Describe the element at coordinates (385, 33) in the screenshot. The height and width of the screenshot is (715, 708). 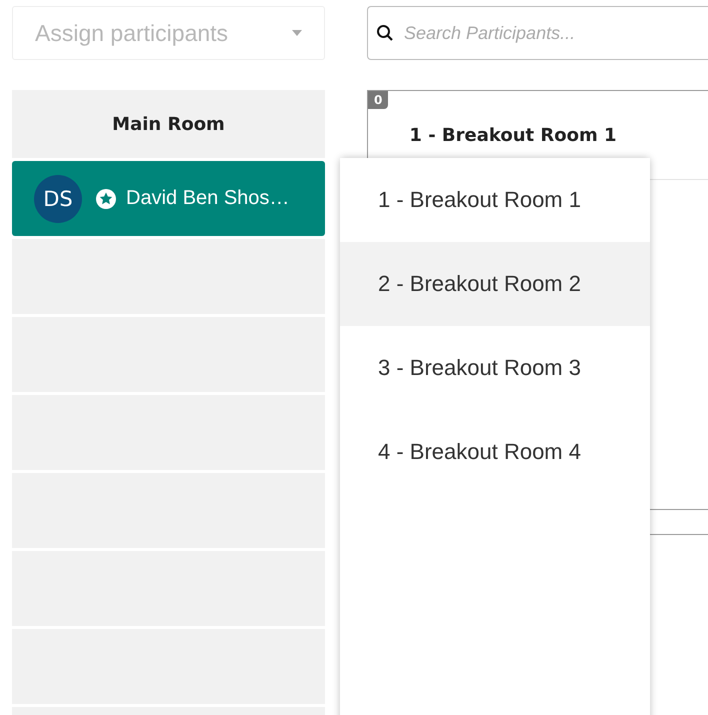
I see `search-icon` at that location.